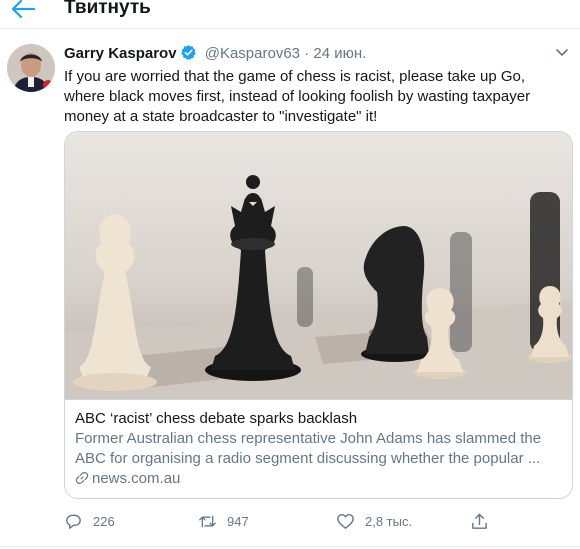 Image resolution: width=580 pixels, height=549 pixels. I want to click on page-title: Твитнуть, so click(107, 9).